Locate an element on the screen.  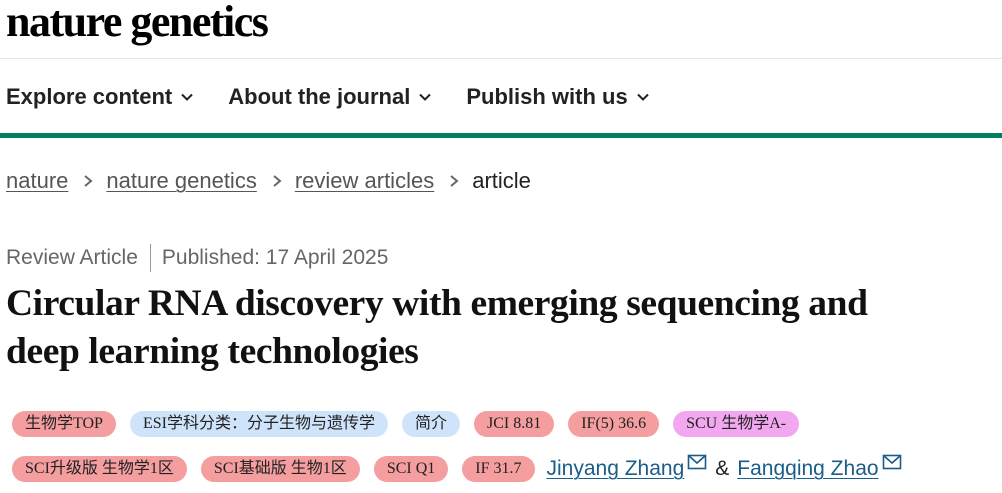
nav-explore-content: Explore content is located at coordinates (100, 97).